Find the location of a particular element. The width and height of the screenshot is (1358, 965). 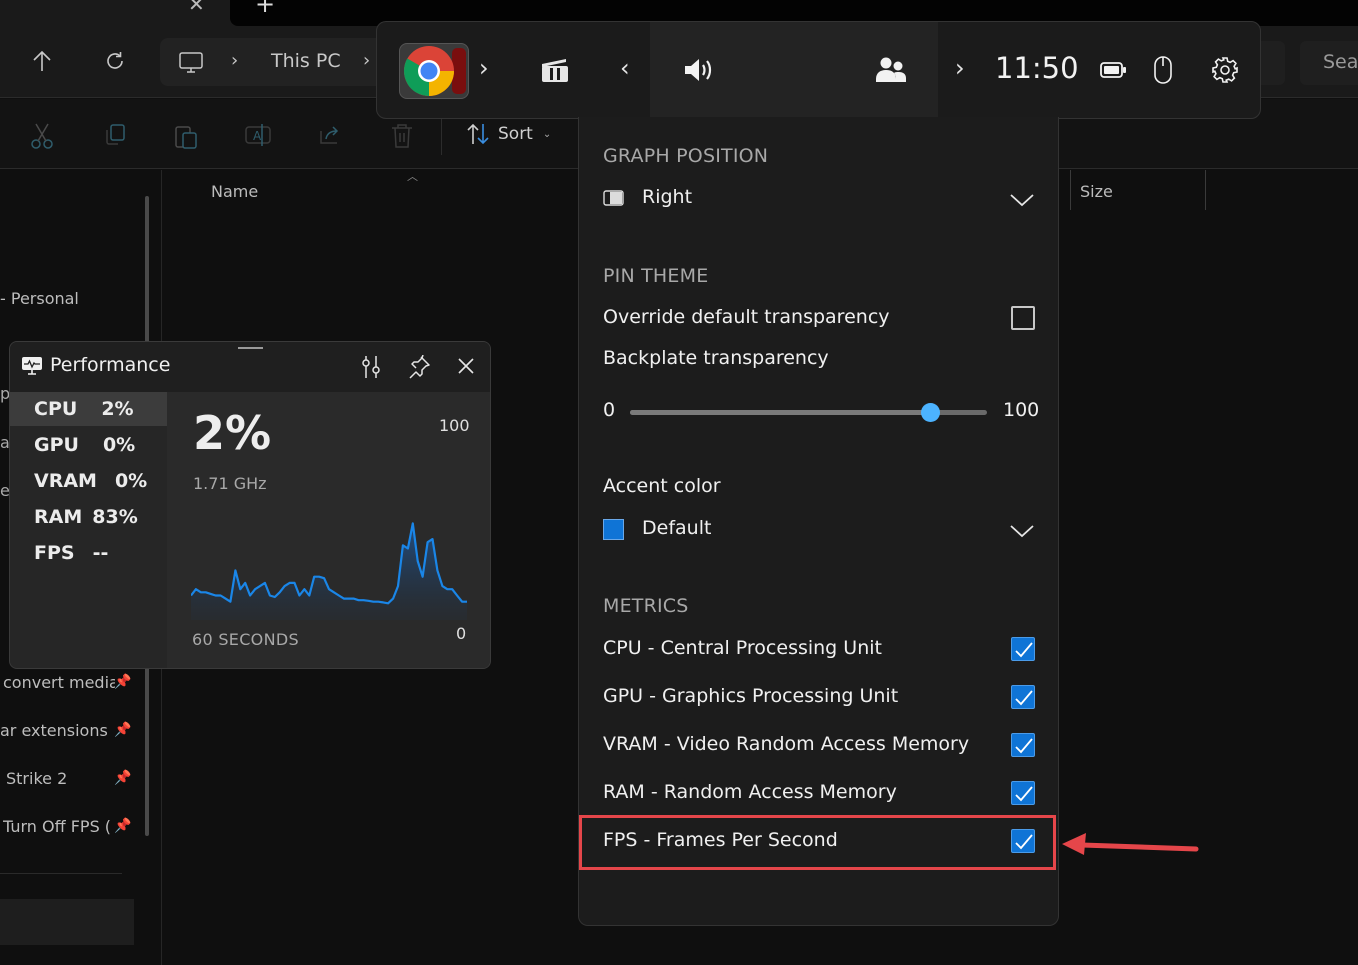

column-header-size: Size is located at coordinates (1096, 191).